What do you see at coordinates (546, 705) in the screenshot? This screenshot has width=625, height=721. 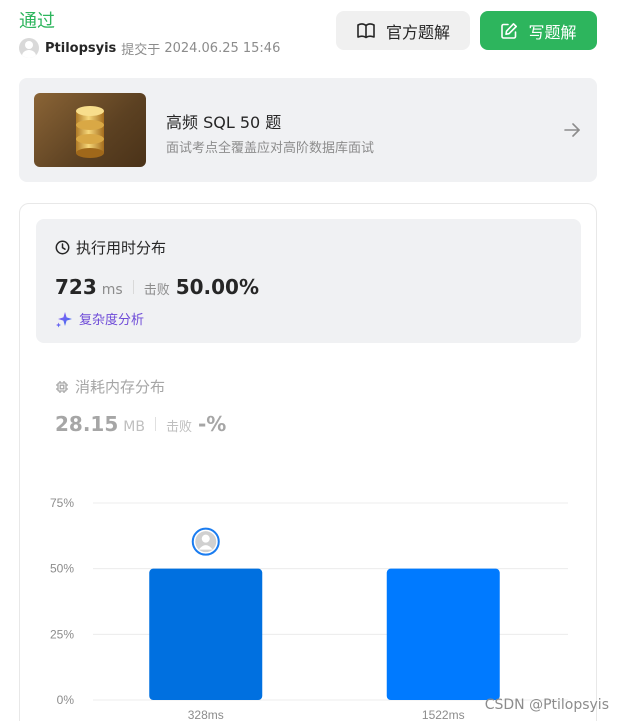 I see `watermark: CSDN @Ptilopsyis` at bounding box center [546, 705].